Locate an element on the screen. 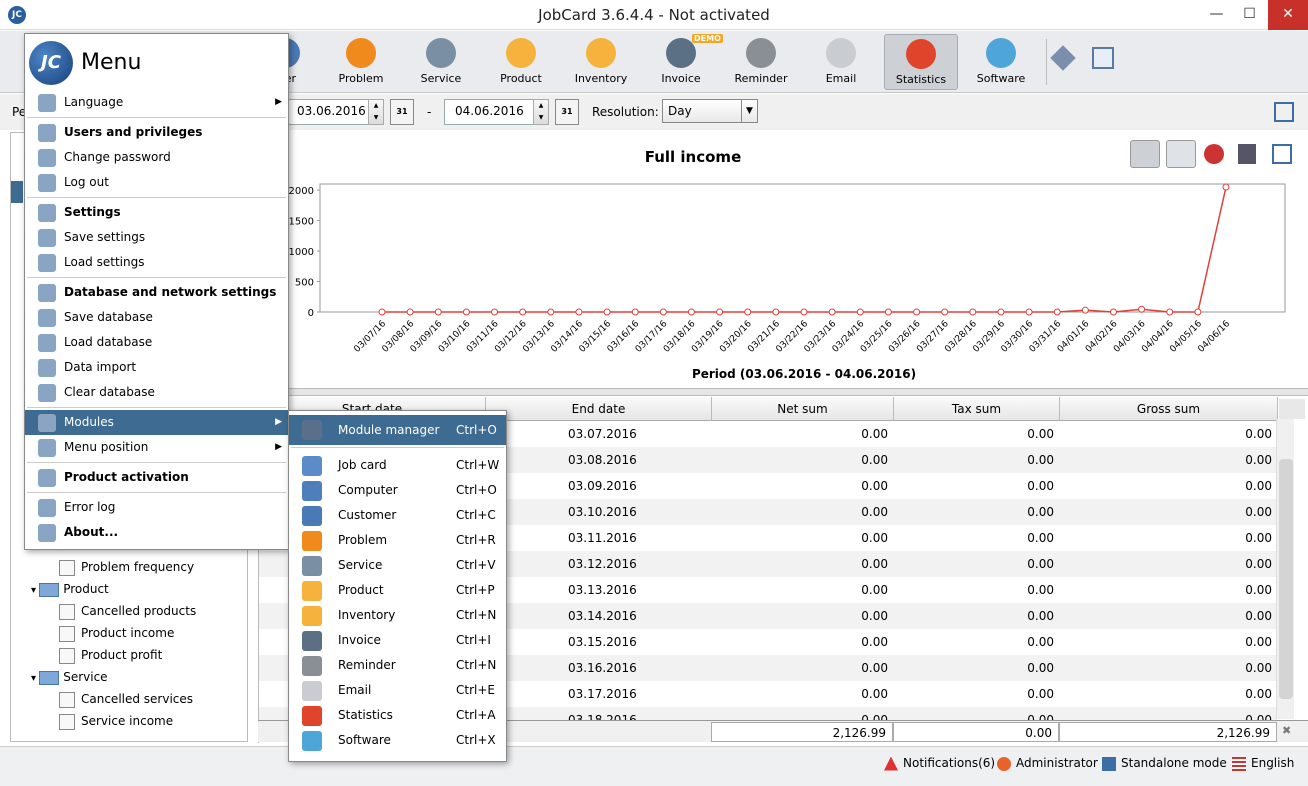  chart-view-button is located at coordinates (1145, 154).